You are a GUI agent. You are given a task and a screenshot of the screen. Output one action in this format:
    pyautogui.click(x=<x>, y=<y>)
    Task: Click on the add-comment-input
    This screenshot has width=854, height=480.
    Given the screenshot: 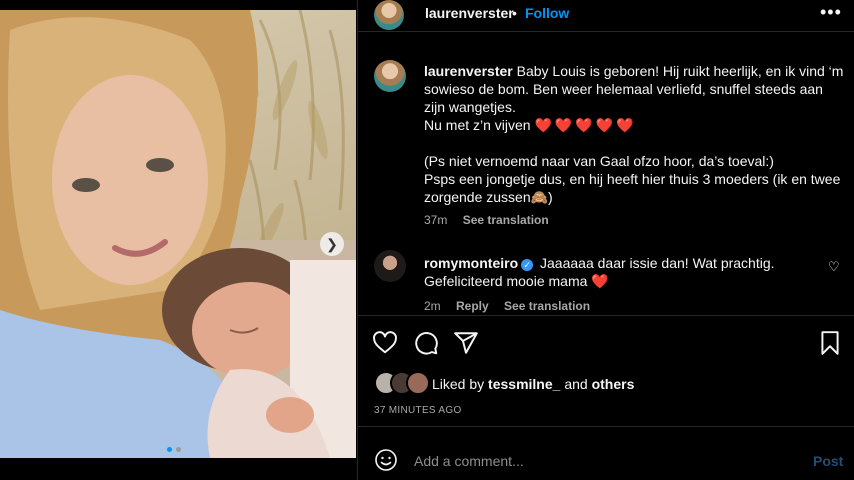 What is the action you would take?
    pyautogui.click(x=604, y=461)
    